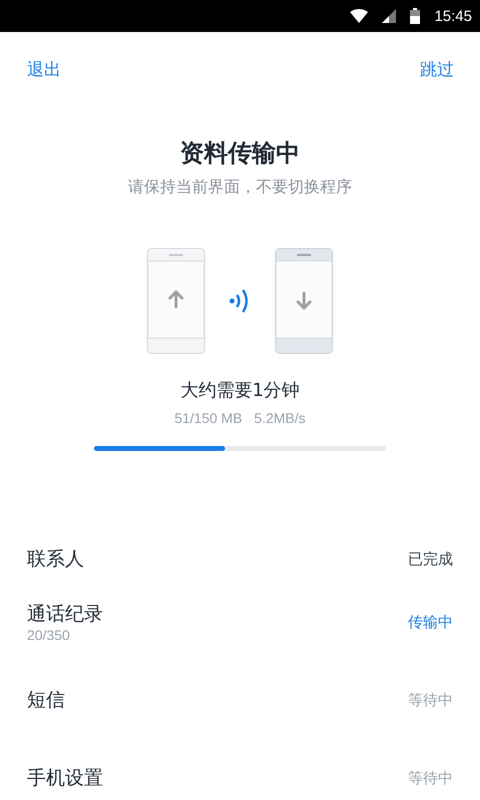 The width and height of the screenshot is (480, 800). Describe the element at coordinates (46, 700) in the screenshot. I see `category-name: 短信` at that location.